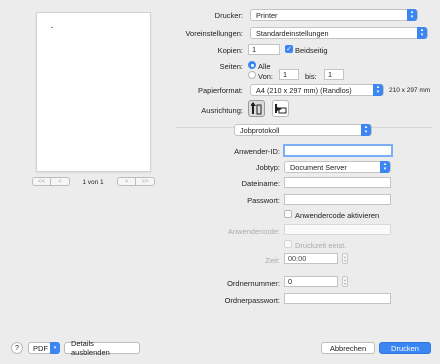 This screenshot has height=364, width=440. I want to click on orientation-label: Ausrichtung:, so click(222, 110).